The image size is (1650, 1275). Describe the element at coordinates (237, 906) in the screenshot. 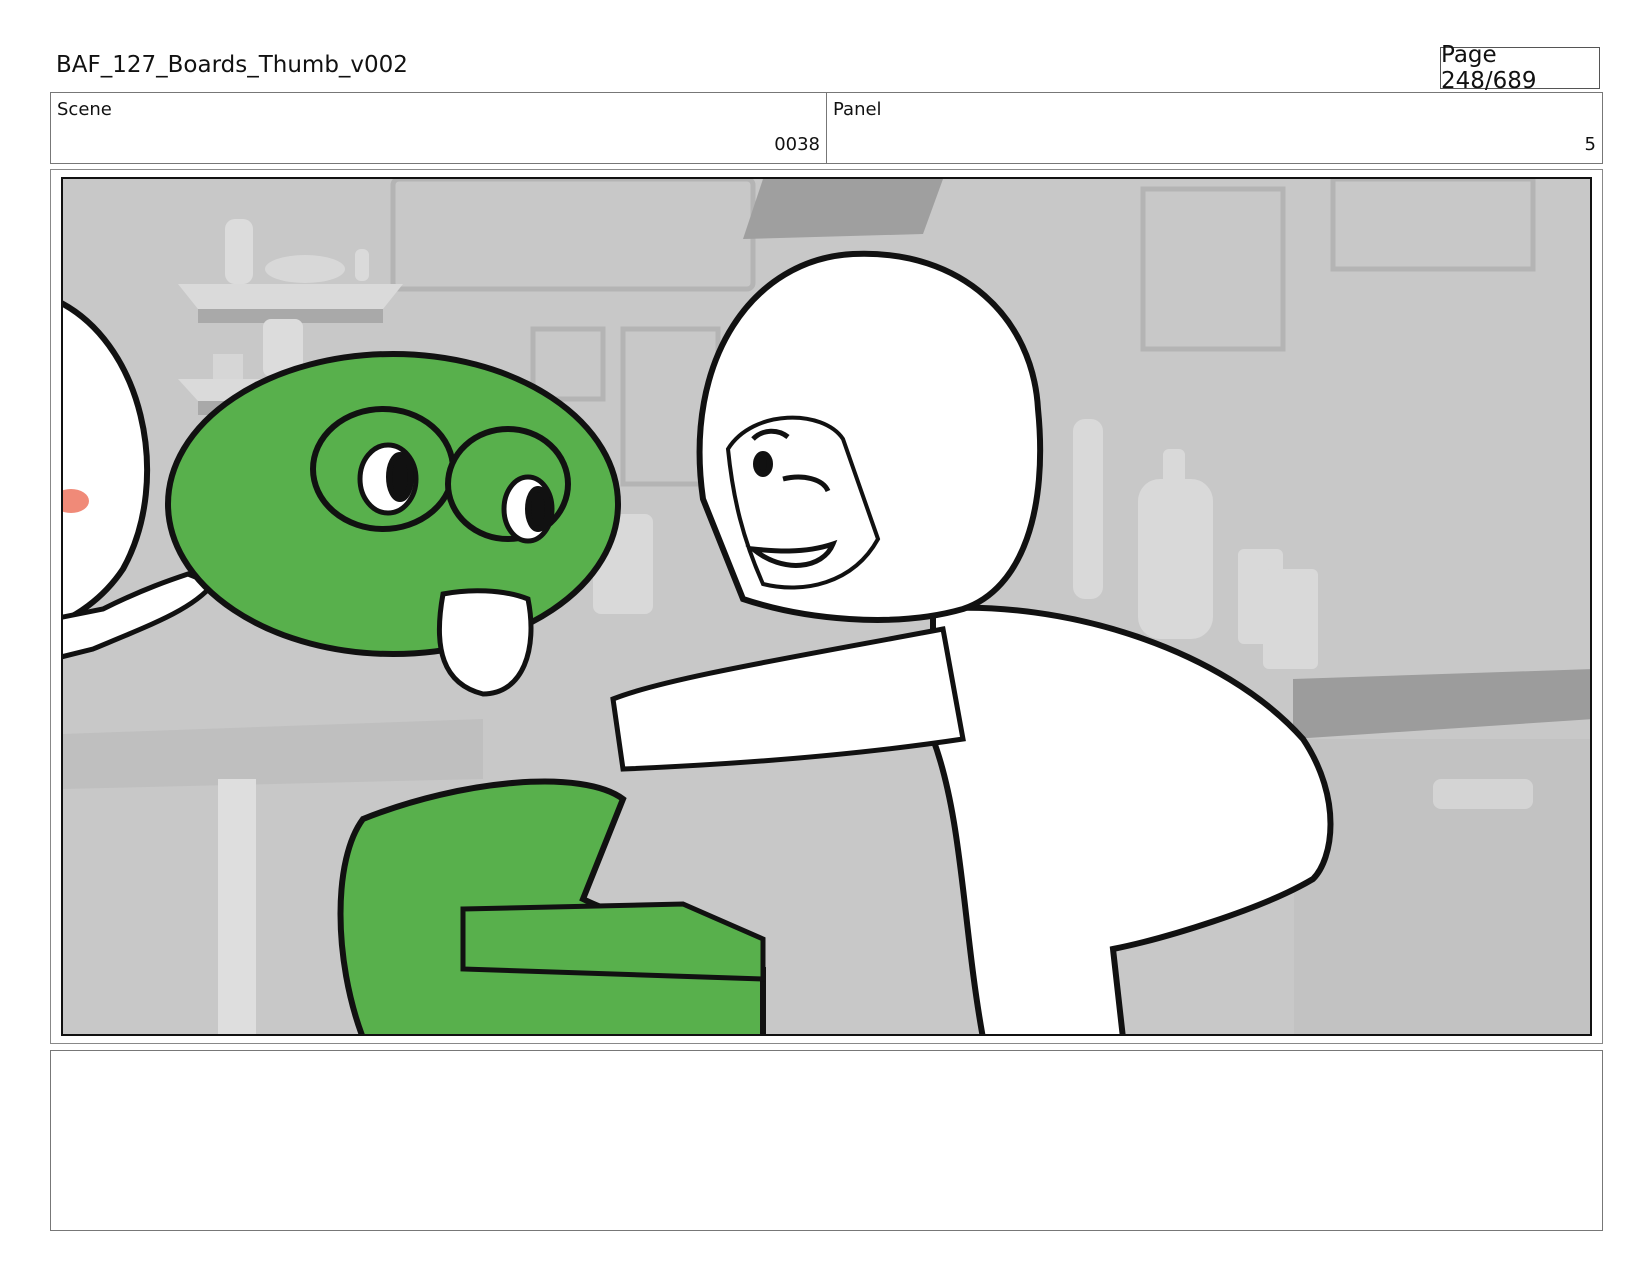

I see `stool-leg` at that location.